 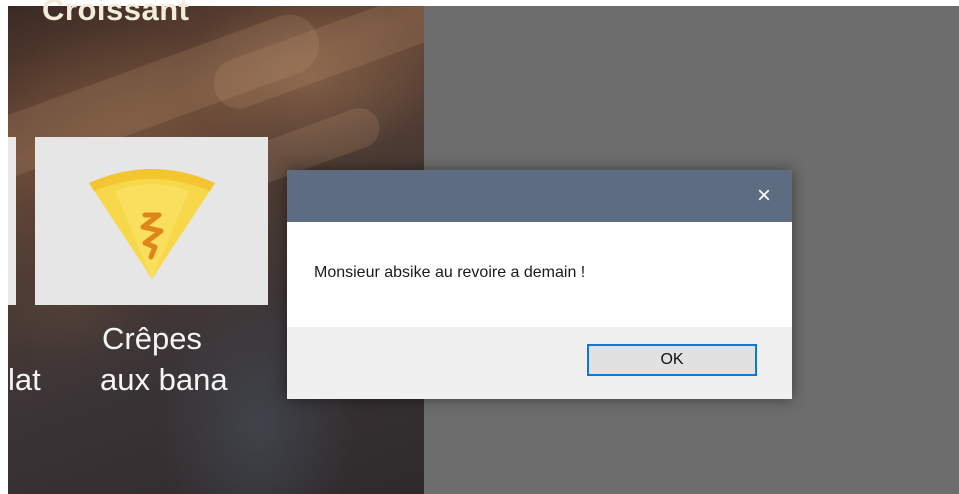 I want to click on crepe-item-tile, so click(x=151, y=221).